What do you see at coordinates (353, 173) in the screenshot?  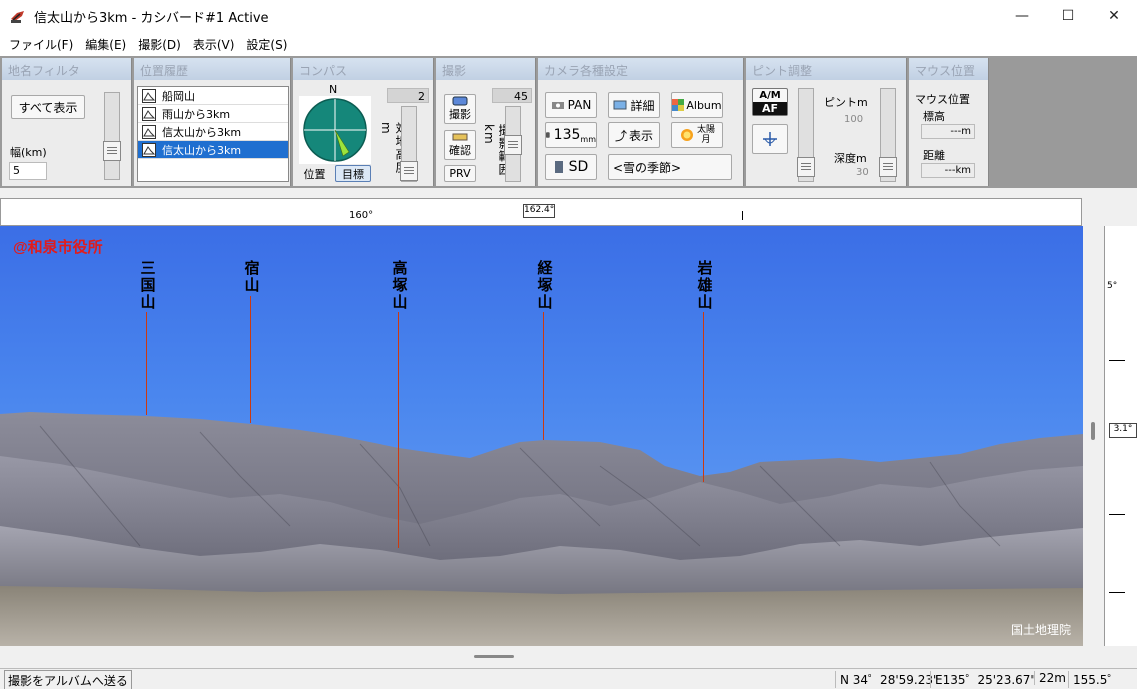 I see `target-button: 目標` at bounding box center [353, 173].